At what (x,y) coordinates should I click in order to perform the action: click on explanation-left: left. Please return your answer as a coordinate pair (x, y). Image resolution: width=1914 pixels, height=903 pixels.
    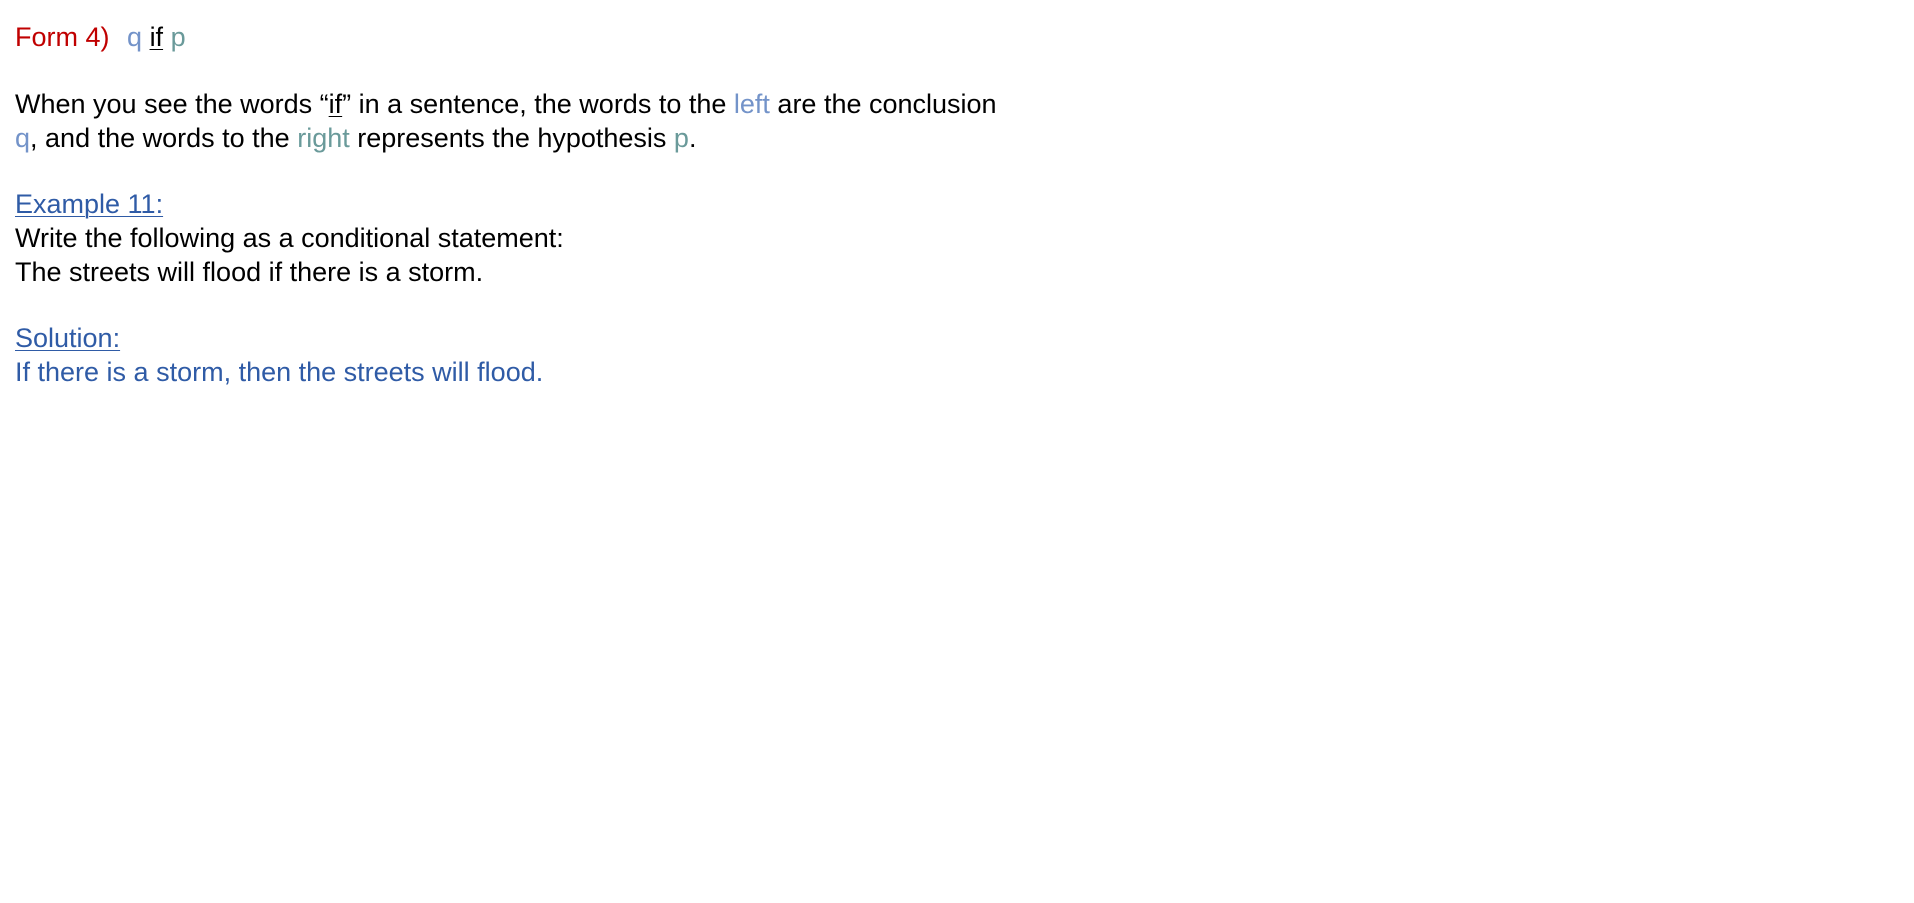
    Looking at the image, I should click on (751, 104).